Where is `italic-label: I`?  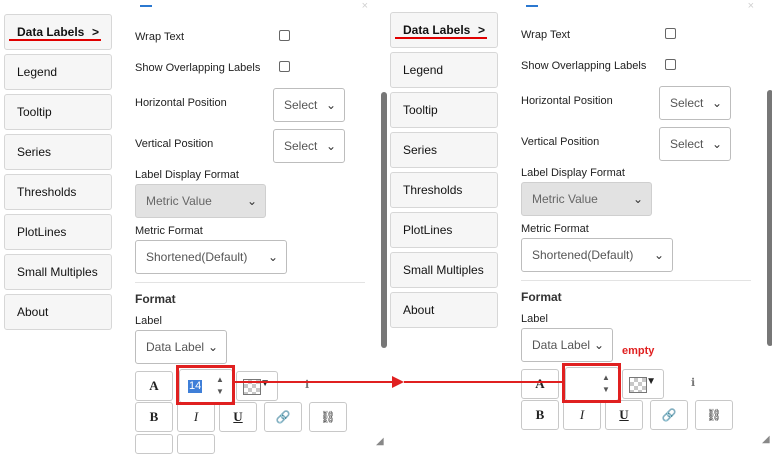 italic-label: I is located at coordinates (196, 416).